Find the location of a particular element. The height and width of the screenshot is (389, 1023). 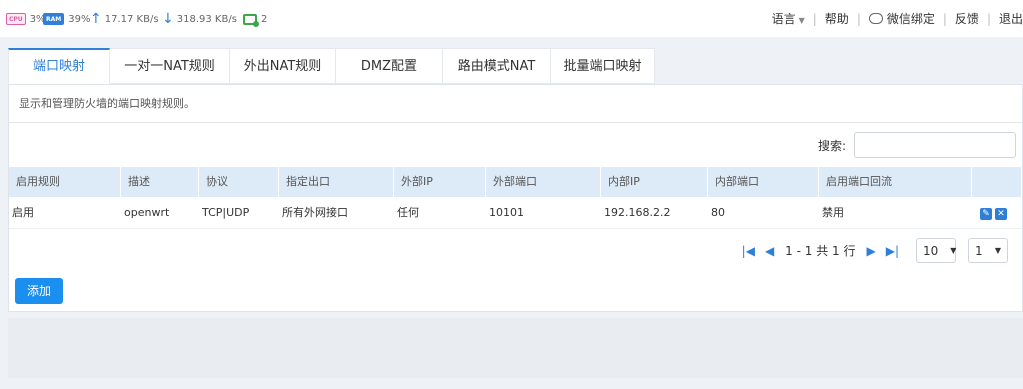

wechat-link: 微信绑定 is located at coordinates (901, 18).